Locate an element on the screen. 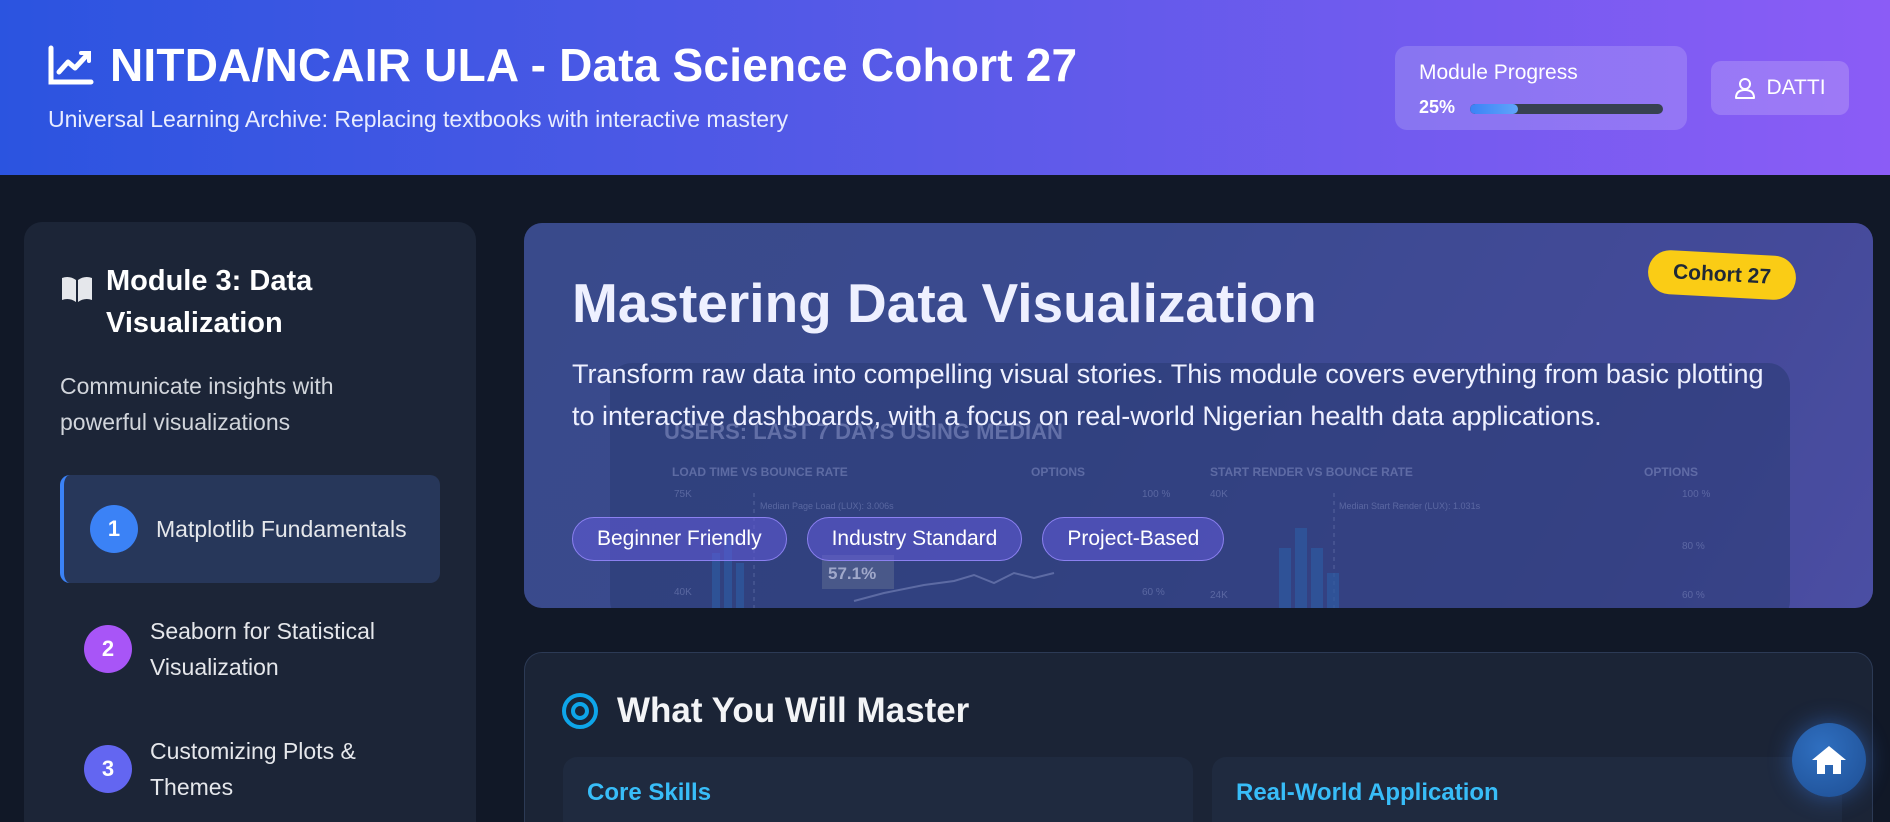  bg-tick-100-left: 100 % is located at coordinates (1156, 494).